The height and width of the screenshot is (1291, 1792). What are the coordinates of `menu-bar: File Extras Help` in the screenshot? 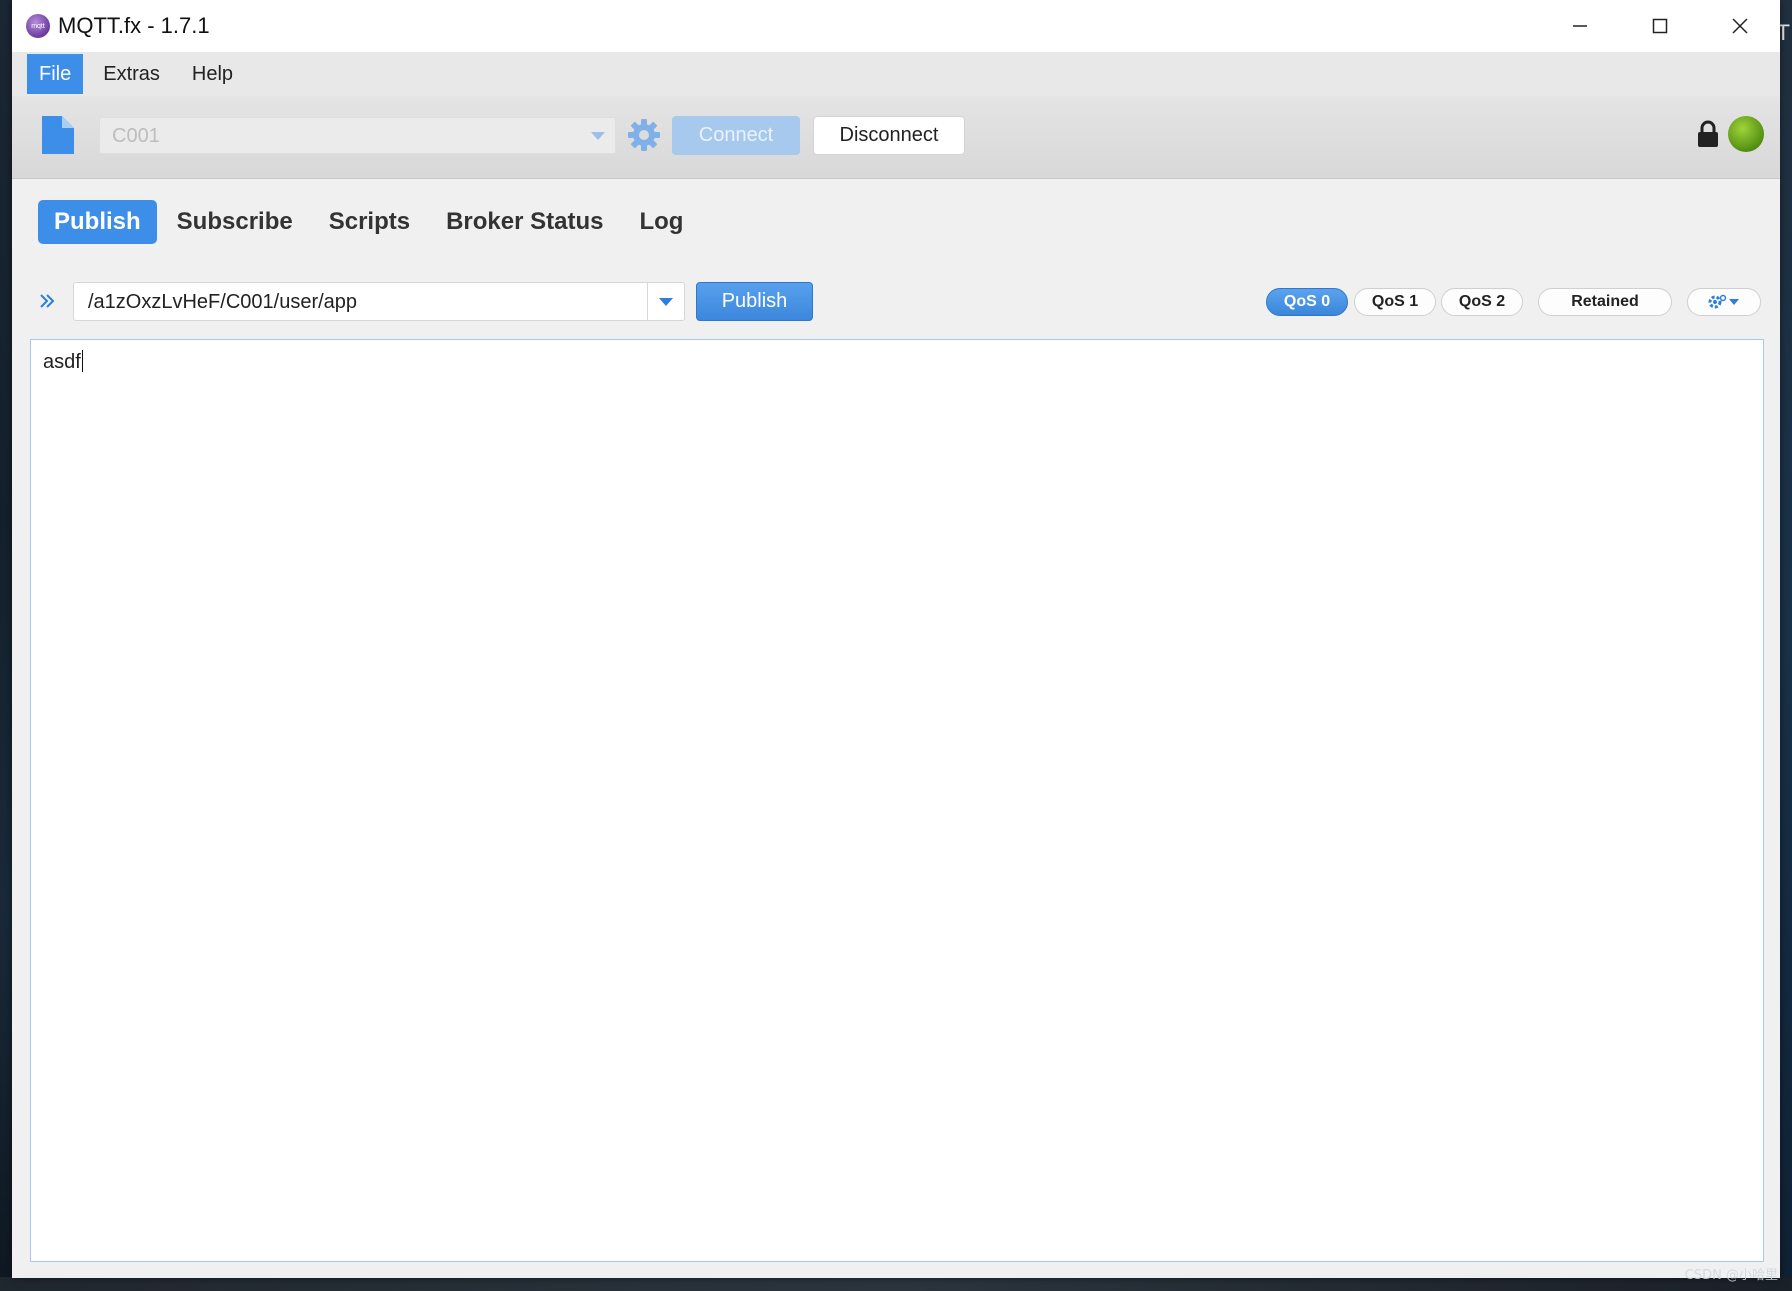 It's located at (896, 74).